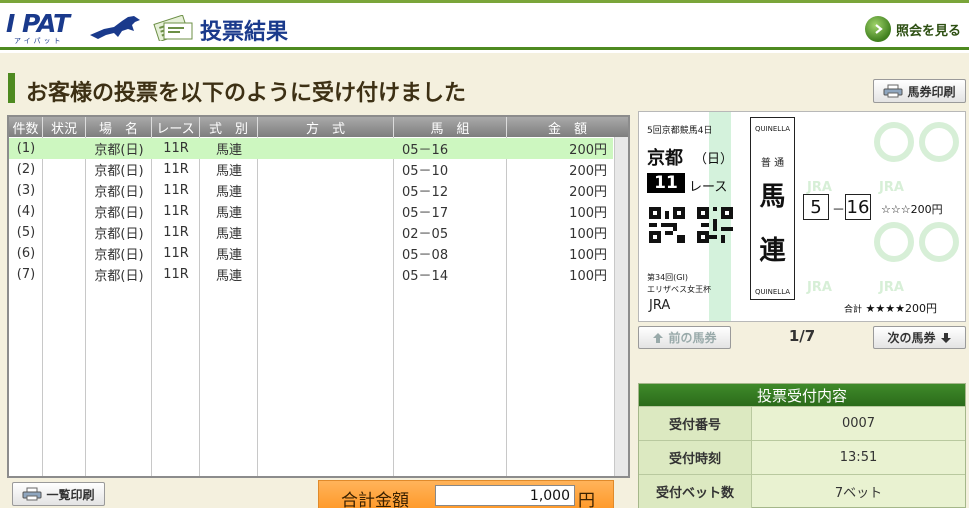 The width and height of the screenshot is (969, 508). What do you see at coordinates (425, 213) in the screenshot?
I see `cell-combination: 05－17` at bounding box center [425, 213].